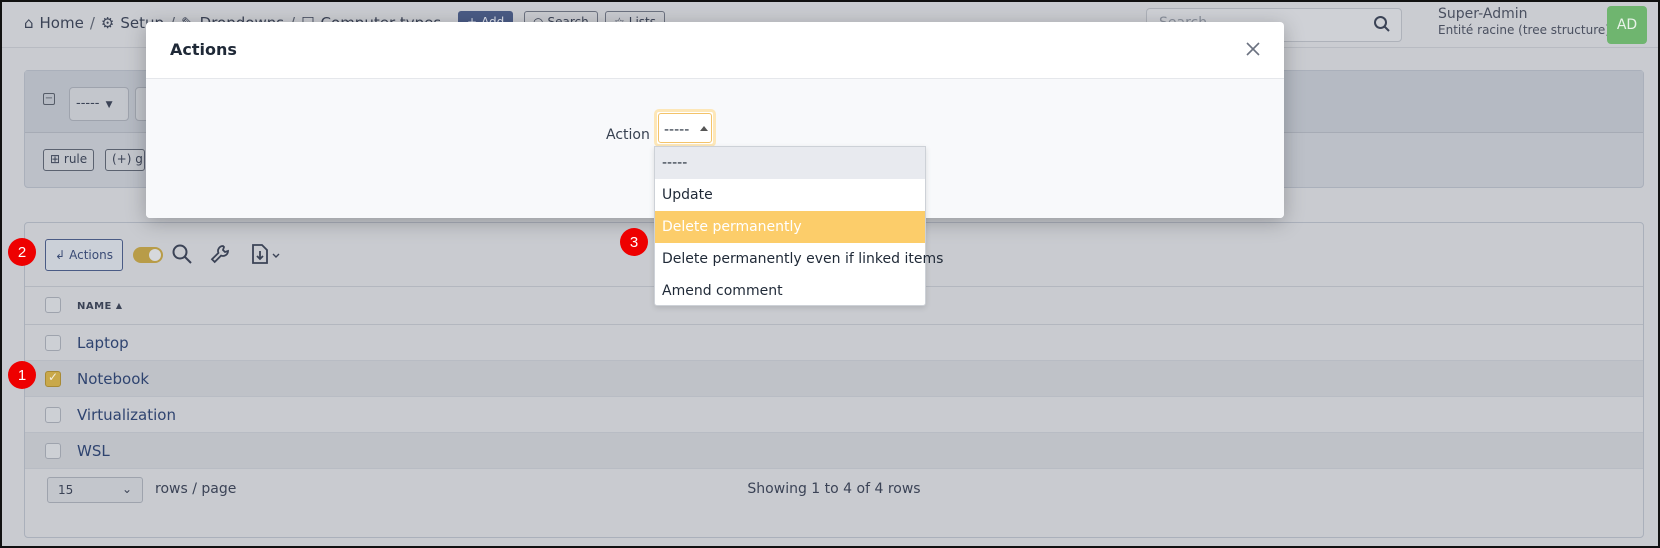  I want to click on entity-name: Entité racine (tree structure), so click(1524, 29).